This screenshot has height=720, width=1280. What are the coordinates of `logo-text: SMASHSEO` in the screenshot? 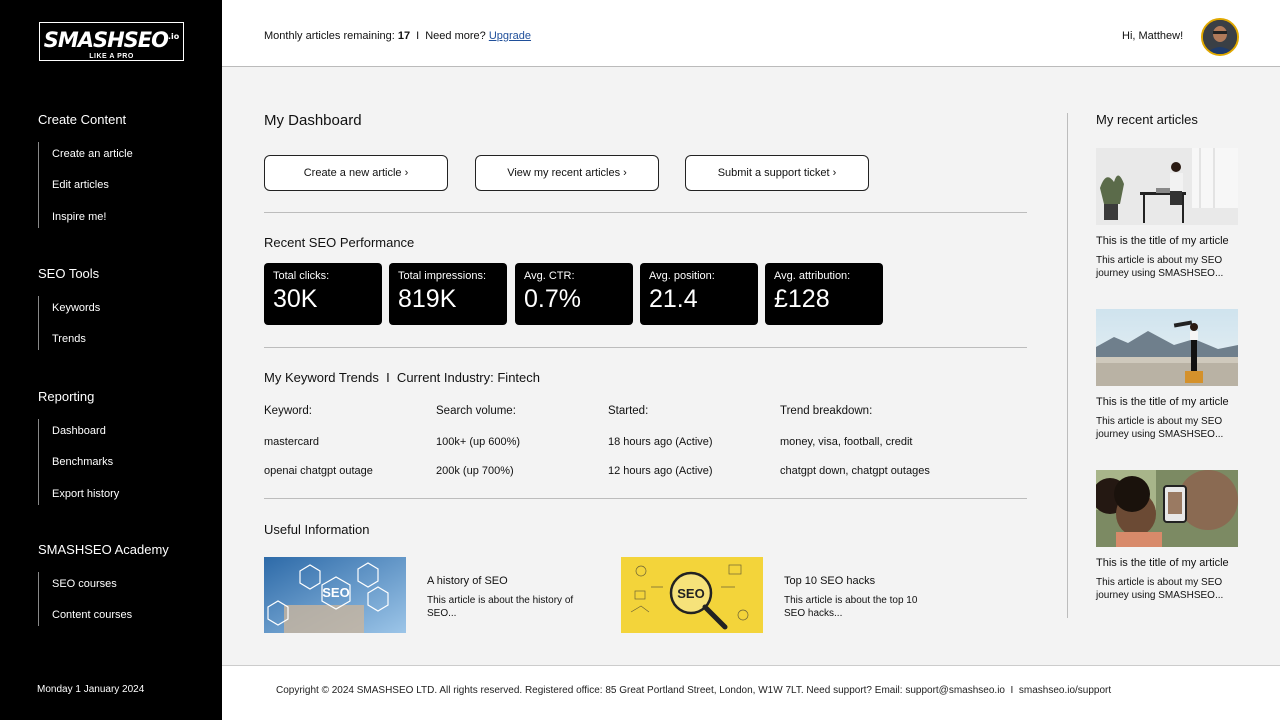 It's located at (106, 40).